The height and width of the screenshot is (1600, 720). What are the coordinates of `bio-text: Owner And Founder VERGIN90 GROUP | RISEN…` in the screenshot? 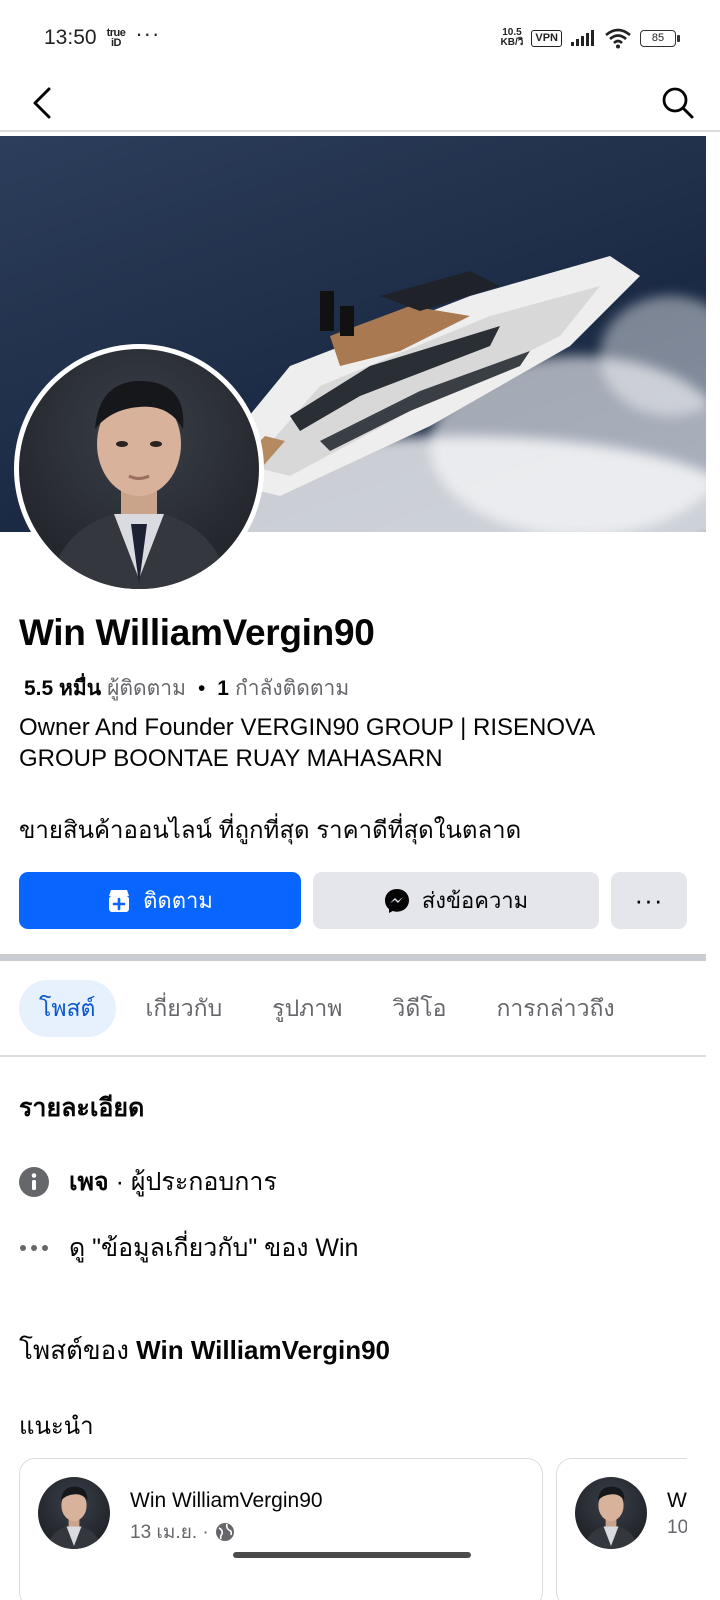 It's located at (306, 743).